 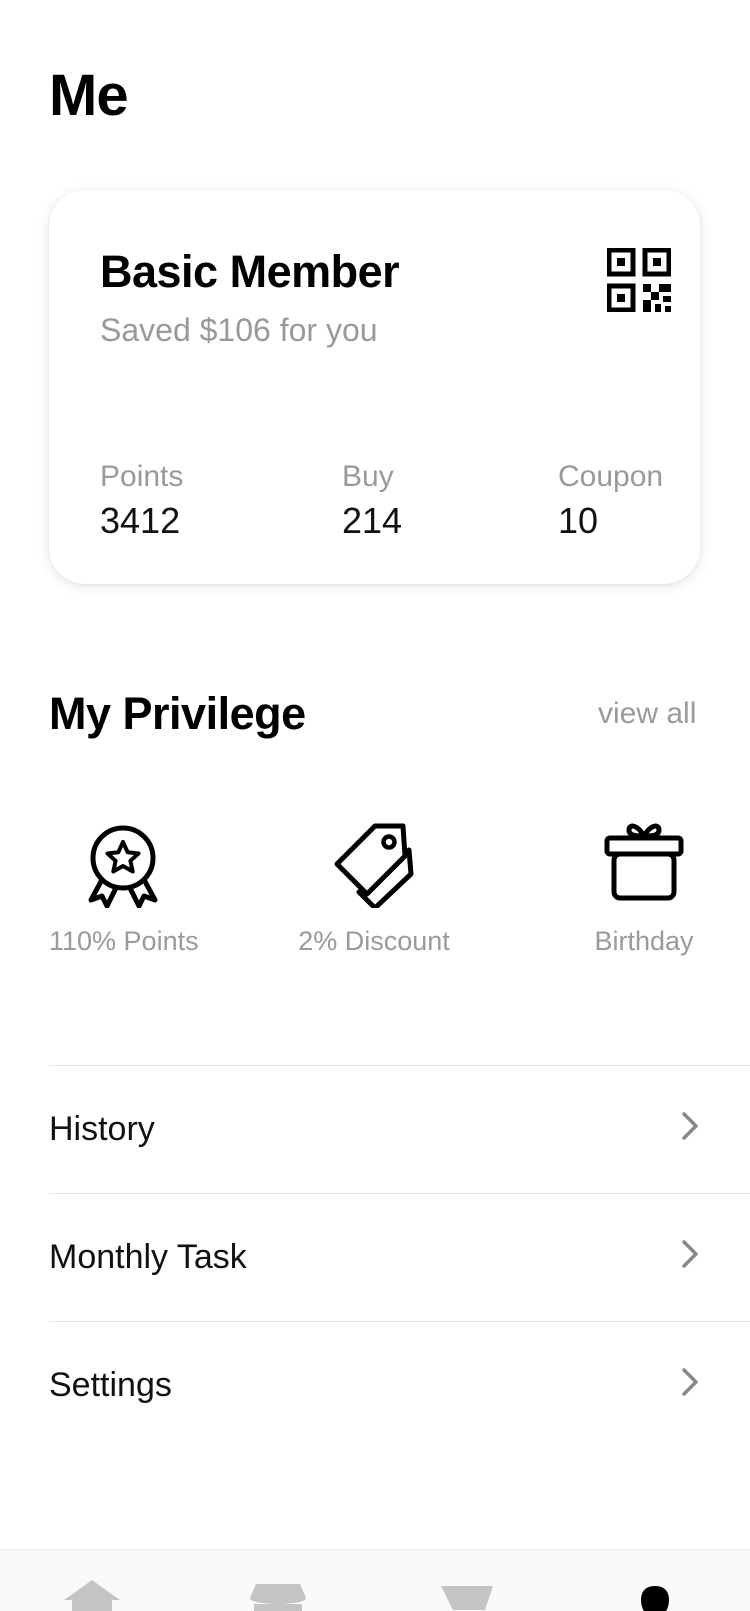 I want to click on bottom-tab-bar, so click(x=375, y=1580).